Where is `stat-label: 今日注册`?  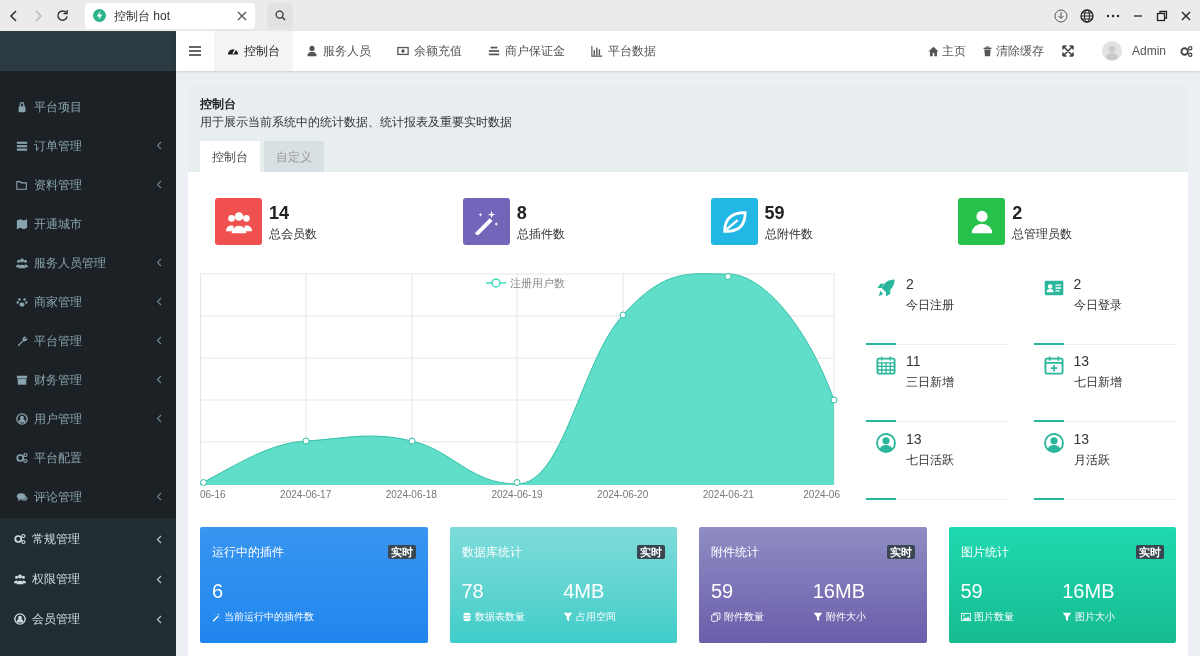
stat-label: 今日注册 is located at coordinates (930, 305).